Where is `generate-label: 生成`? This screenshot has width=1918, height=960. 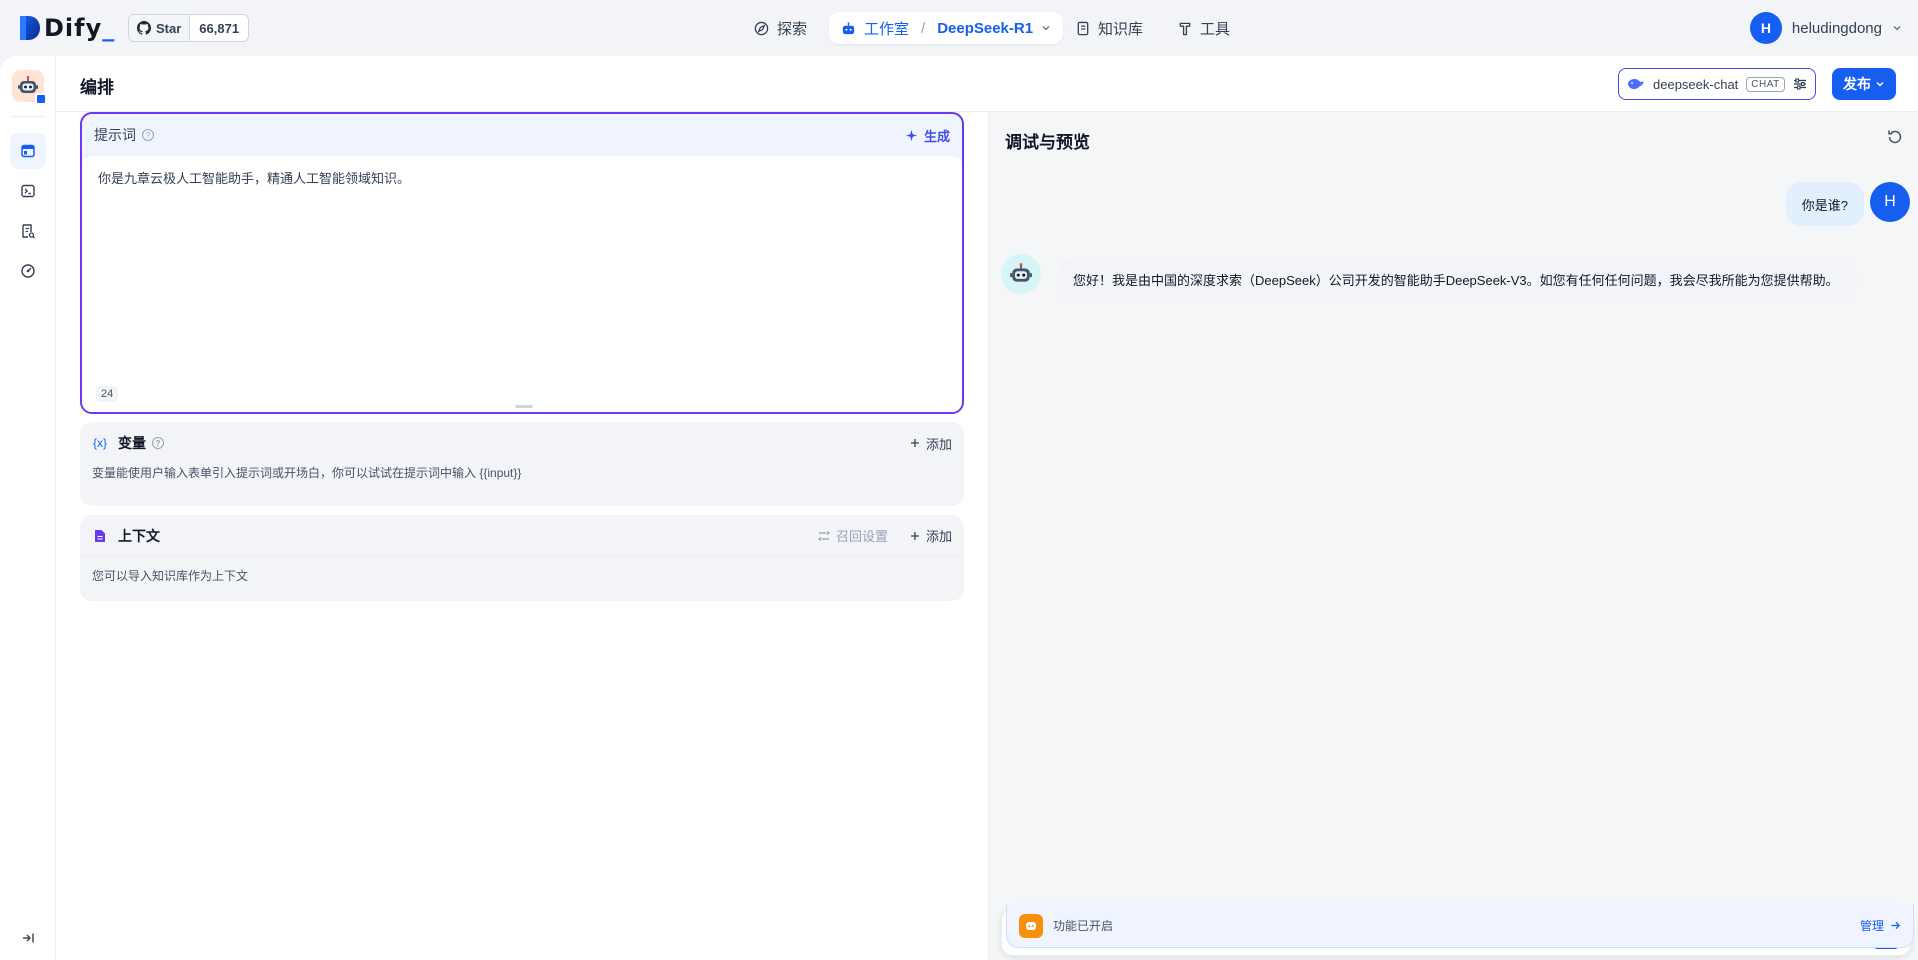 generate-label: 生成 is located at coordinates (936, 136).